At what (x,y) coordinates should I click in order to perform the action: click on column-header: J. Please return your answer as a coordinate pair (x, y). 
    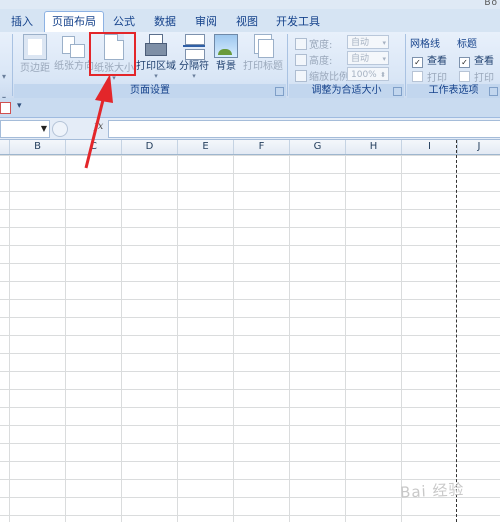
    Looking at the image, I should click on (479, 147).